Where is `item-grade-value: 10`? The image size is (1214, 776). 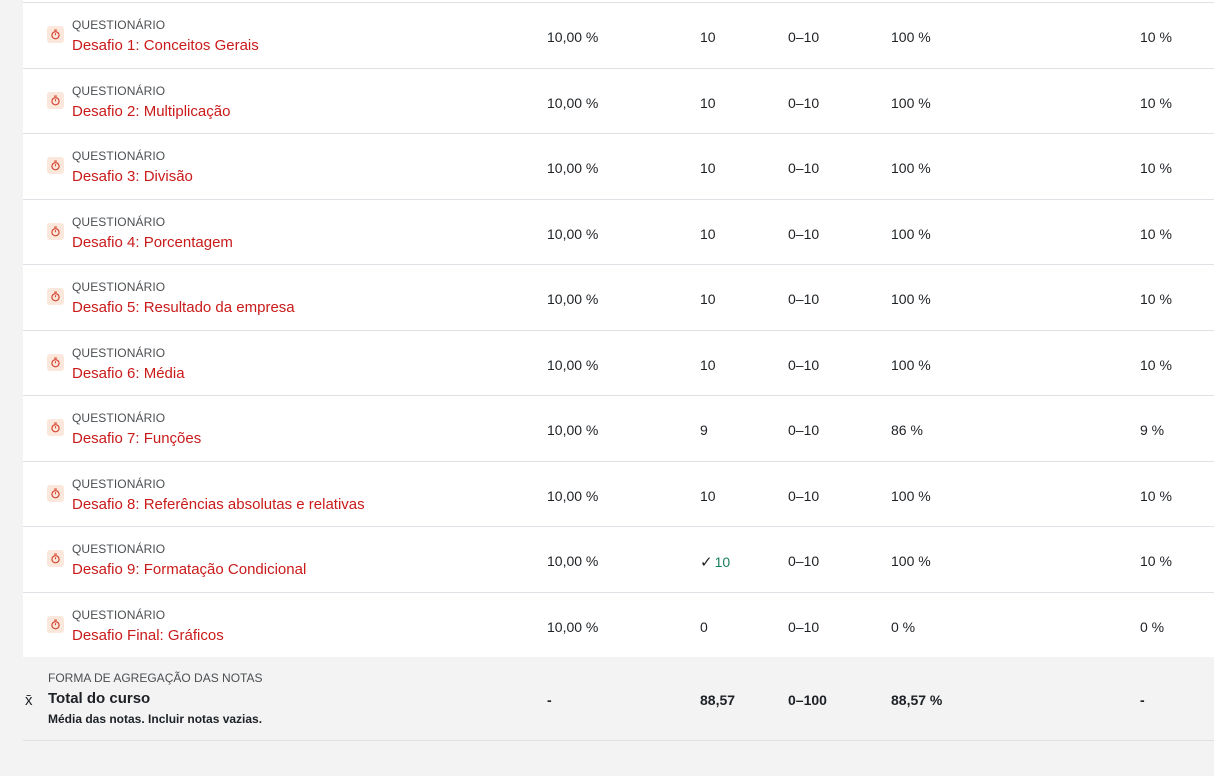
item-grade-value: 10 is located at coordinates (722, 562).